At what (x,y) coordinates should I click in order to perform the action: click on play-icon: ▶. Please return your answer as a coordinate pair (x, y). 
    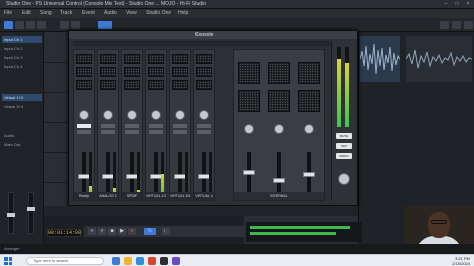
    Looking at the image, I should click on (122, 231).